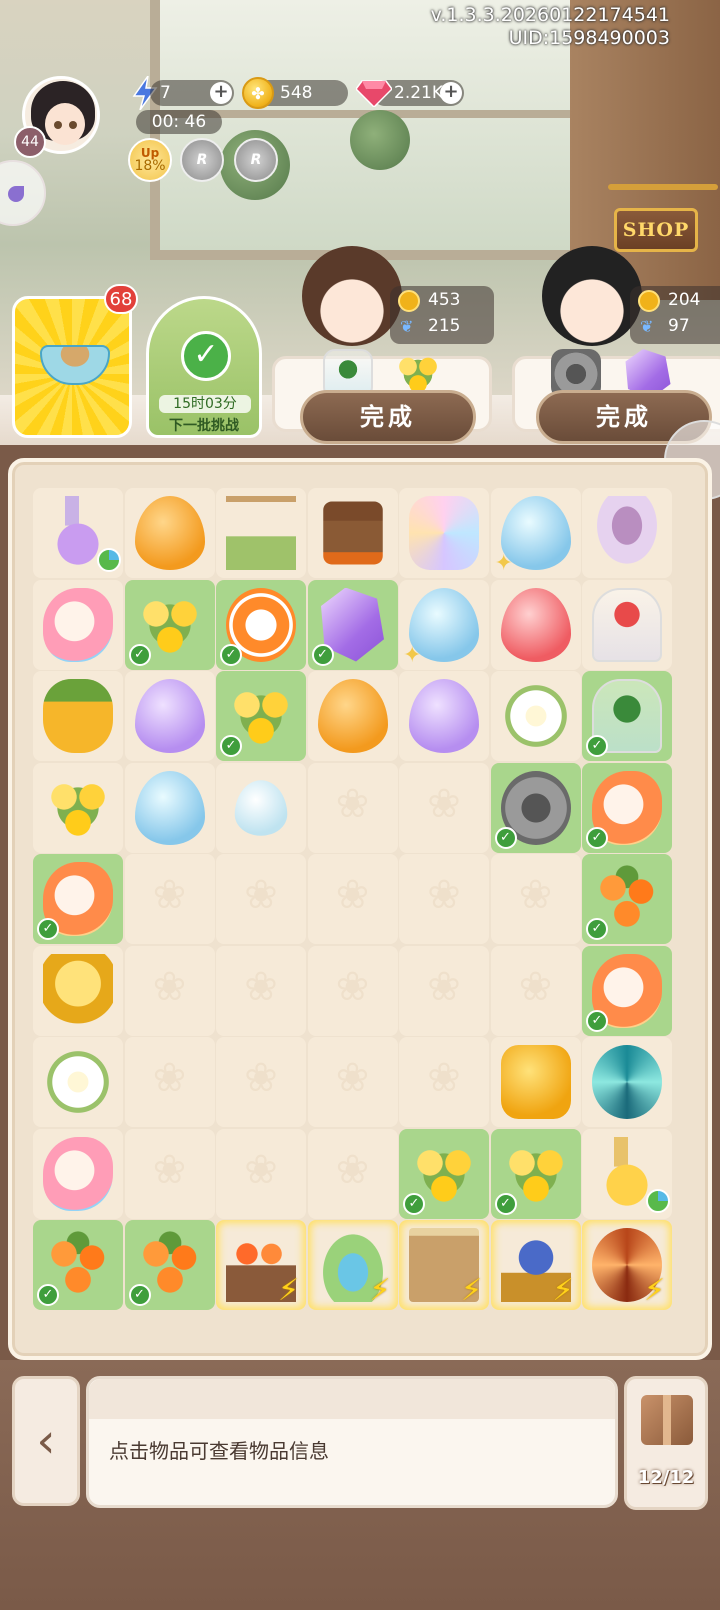 The width and height of the screenshot is (720, 1610). What do you see at coordinates (46, 1441) in the screenshot?
I see `back-button: ‹` at bounding box center [46, 1441].